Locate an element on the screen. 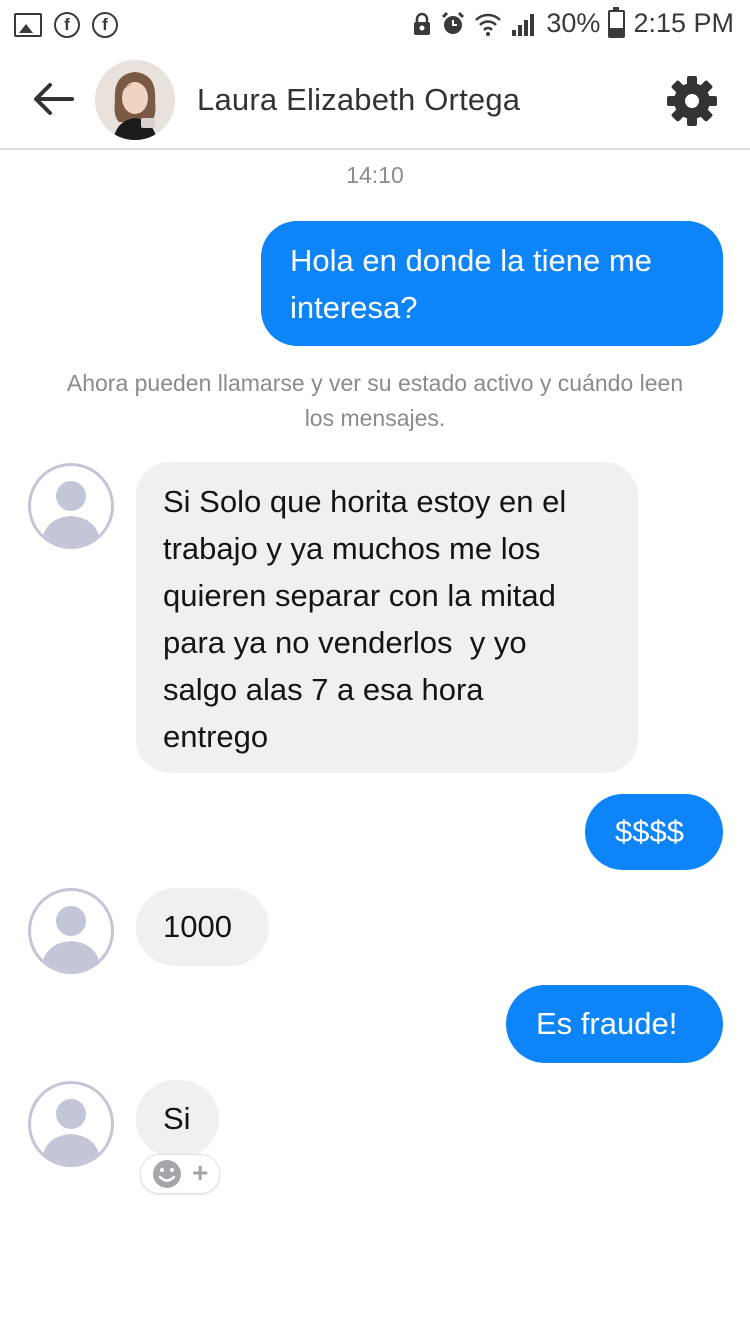 This screenshot has height=1333, width=750. contact-avatar is located at coordinates (135, 100).